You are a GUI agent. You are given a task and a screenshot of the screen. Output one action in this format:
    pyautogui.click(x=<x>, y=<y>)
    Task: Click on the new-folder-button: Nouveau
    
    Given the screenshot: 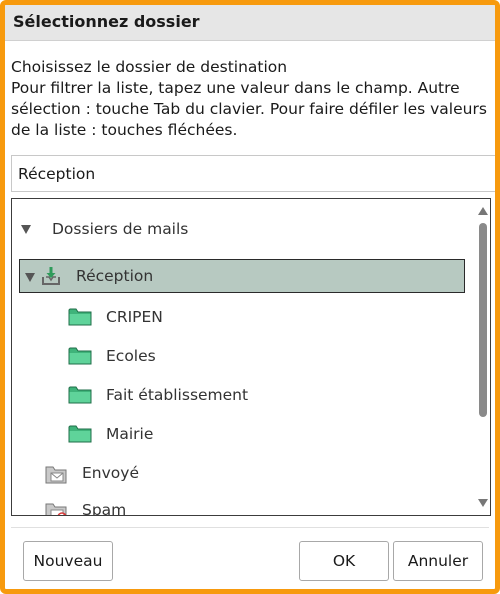 What is the action you would take?
    pyautogui.click(x=68, y=561)
    